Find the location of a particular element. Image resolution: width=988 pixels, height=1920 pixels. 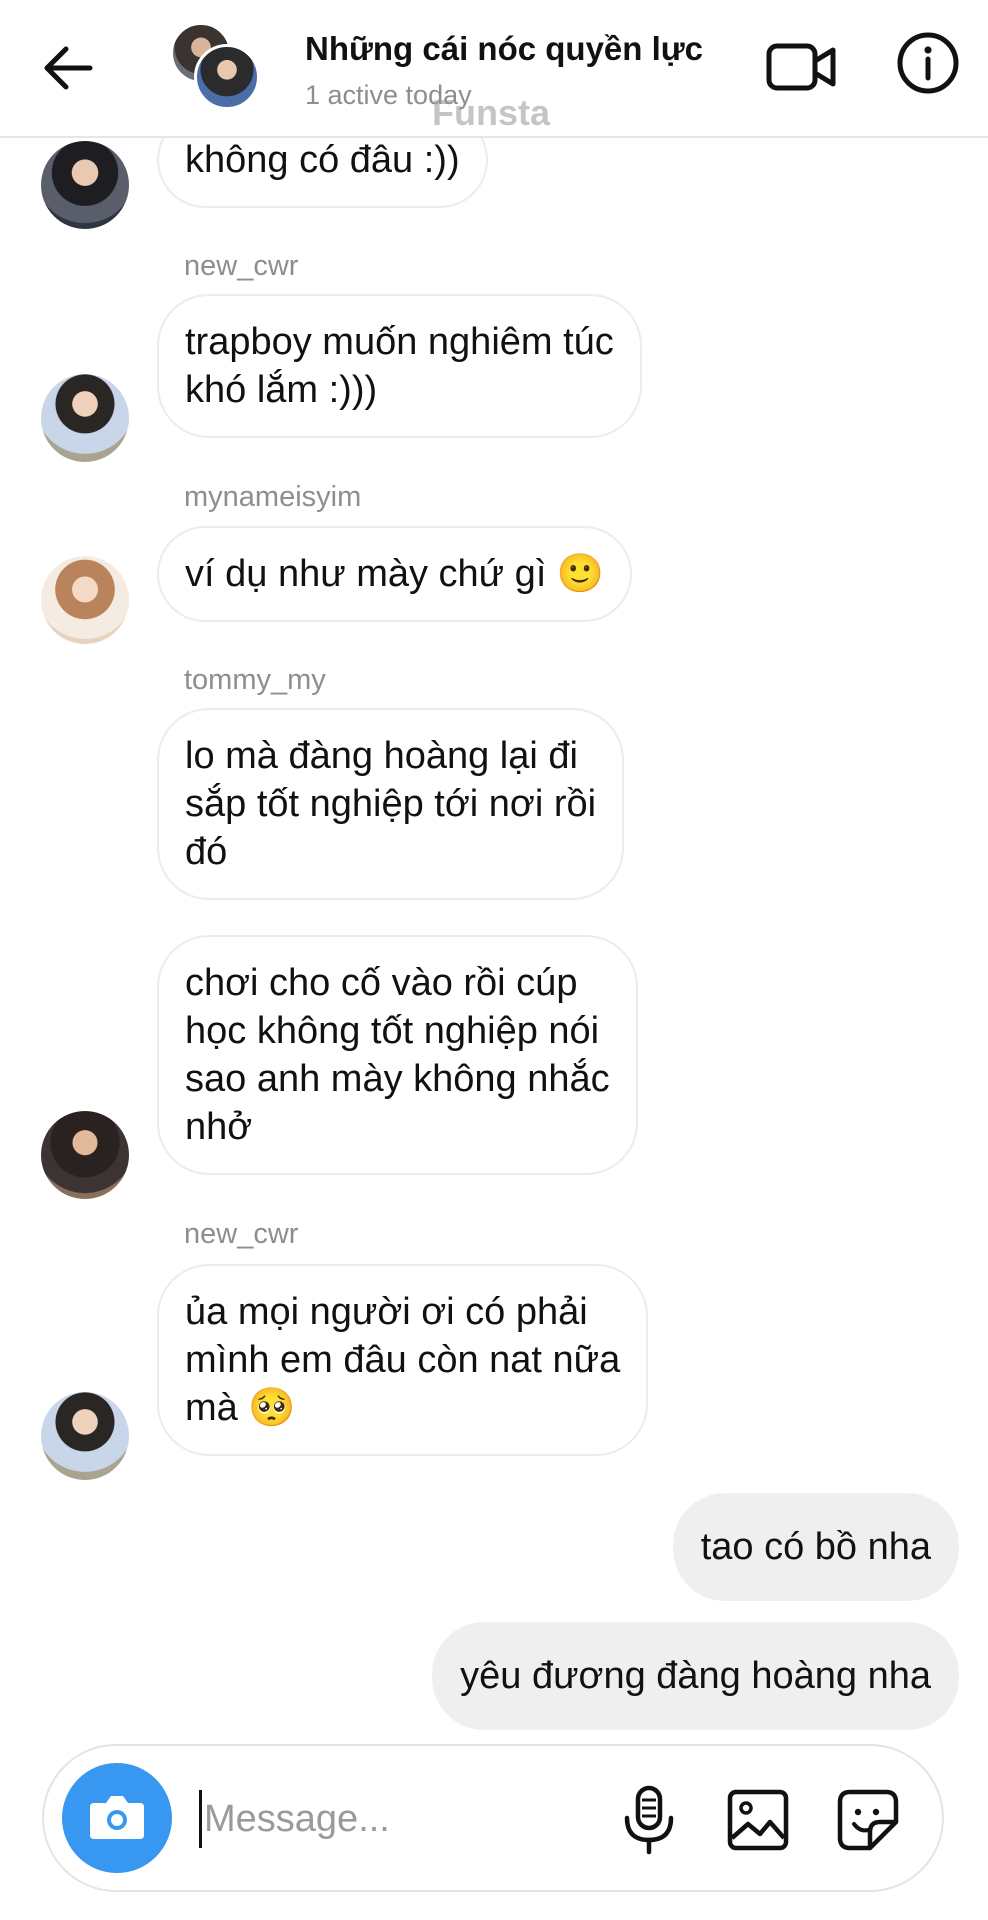

message-bubble: ví dụ như mày chứ gì 🙂 is located at coordinates (395, 574).